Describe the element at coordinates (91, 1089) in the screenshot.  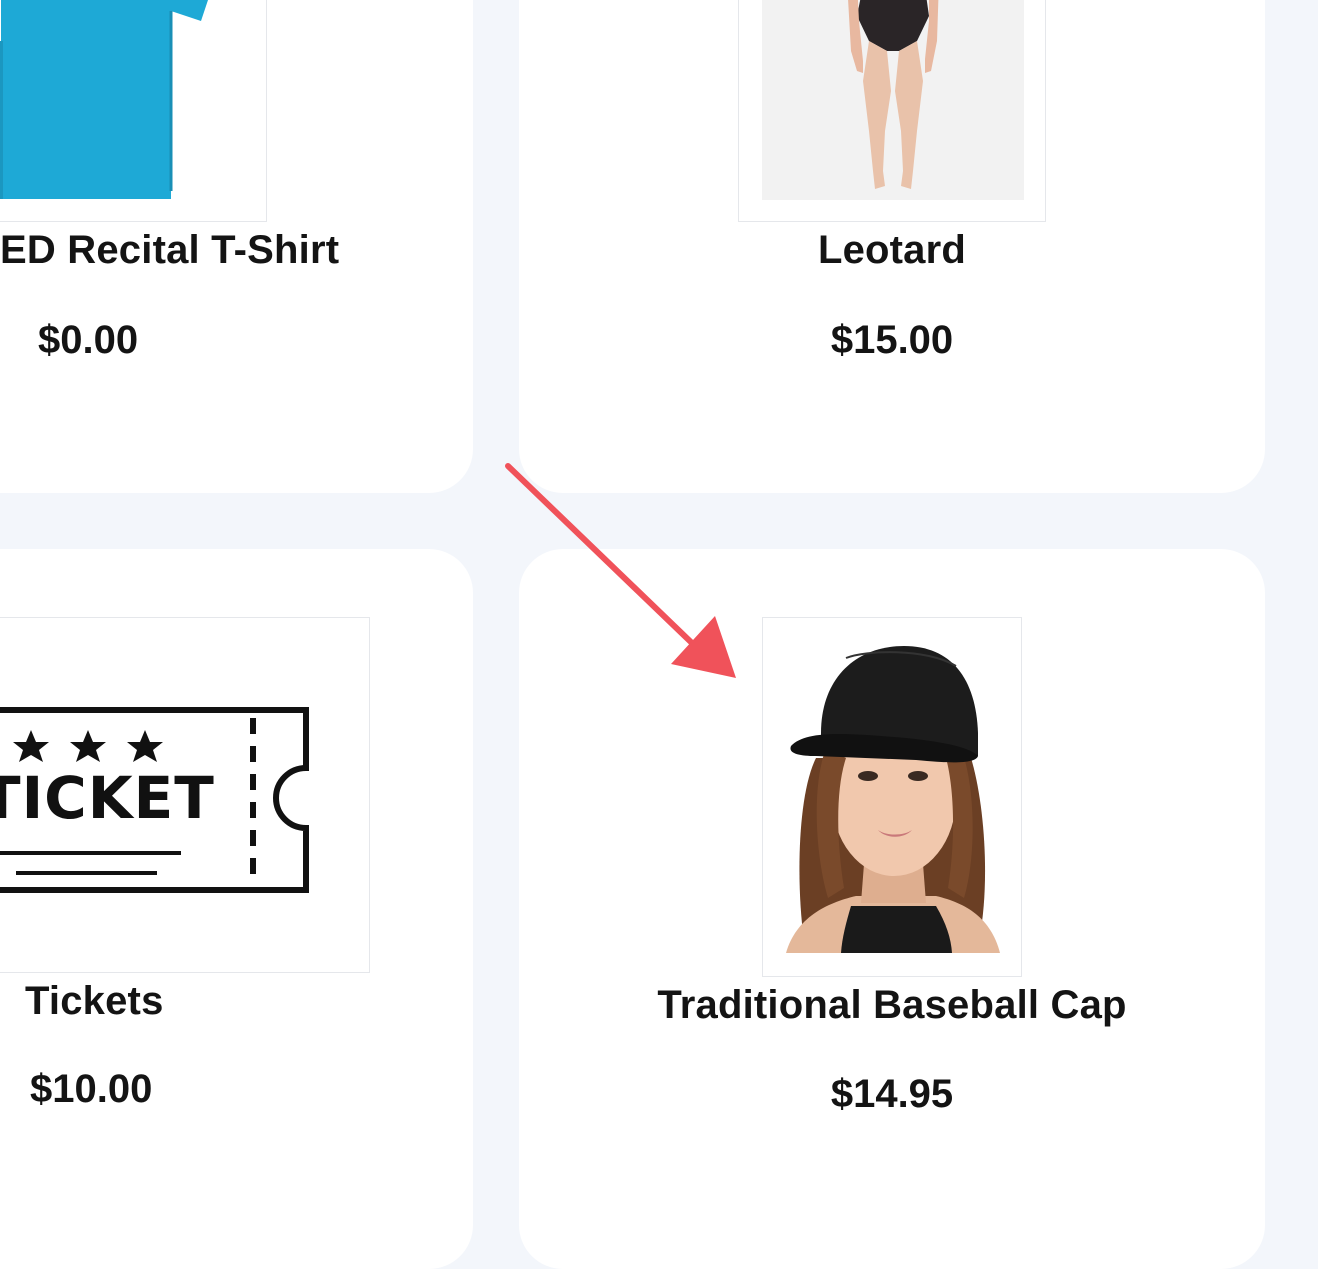
I see `product-price: $10.00` at that location.